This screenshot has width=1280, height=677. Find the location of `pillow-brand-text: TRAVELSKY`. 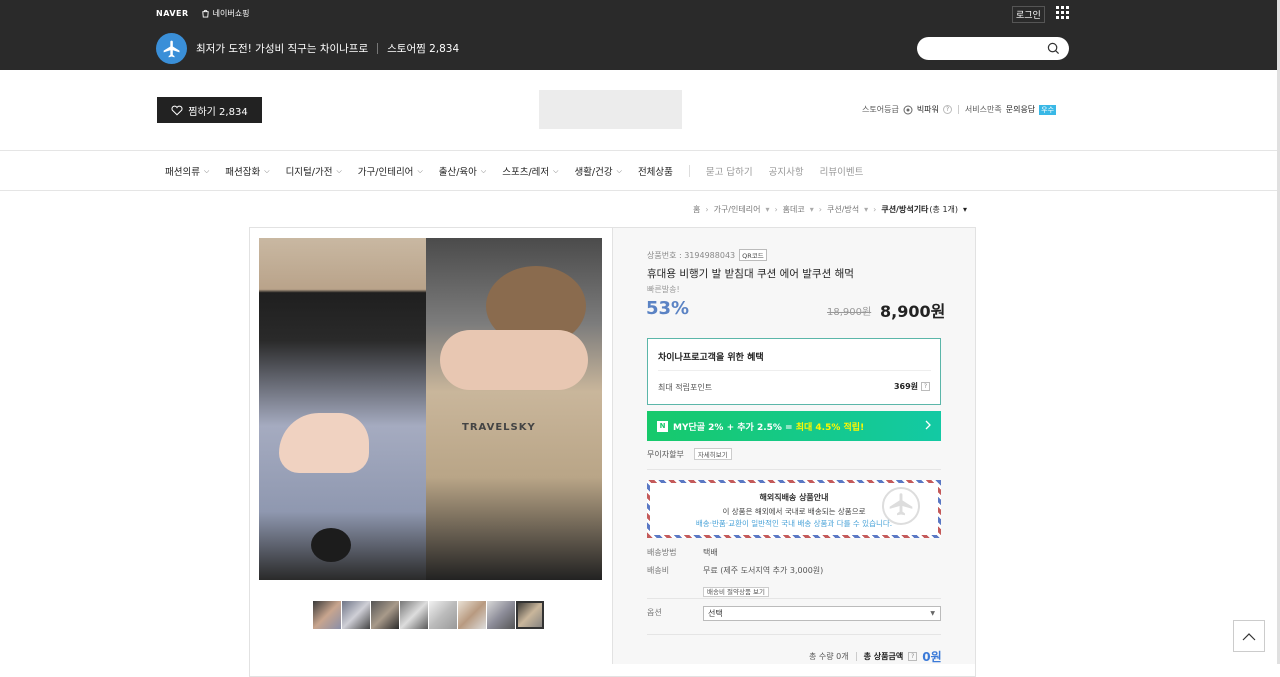

pillow-brand-text: TRAVELSKY is located at coordinates (499, 427).